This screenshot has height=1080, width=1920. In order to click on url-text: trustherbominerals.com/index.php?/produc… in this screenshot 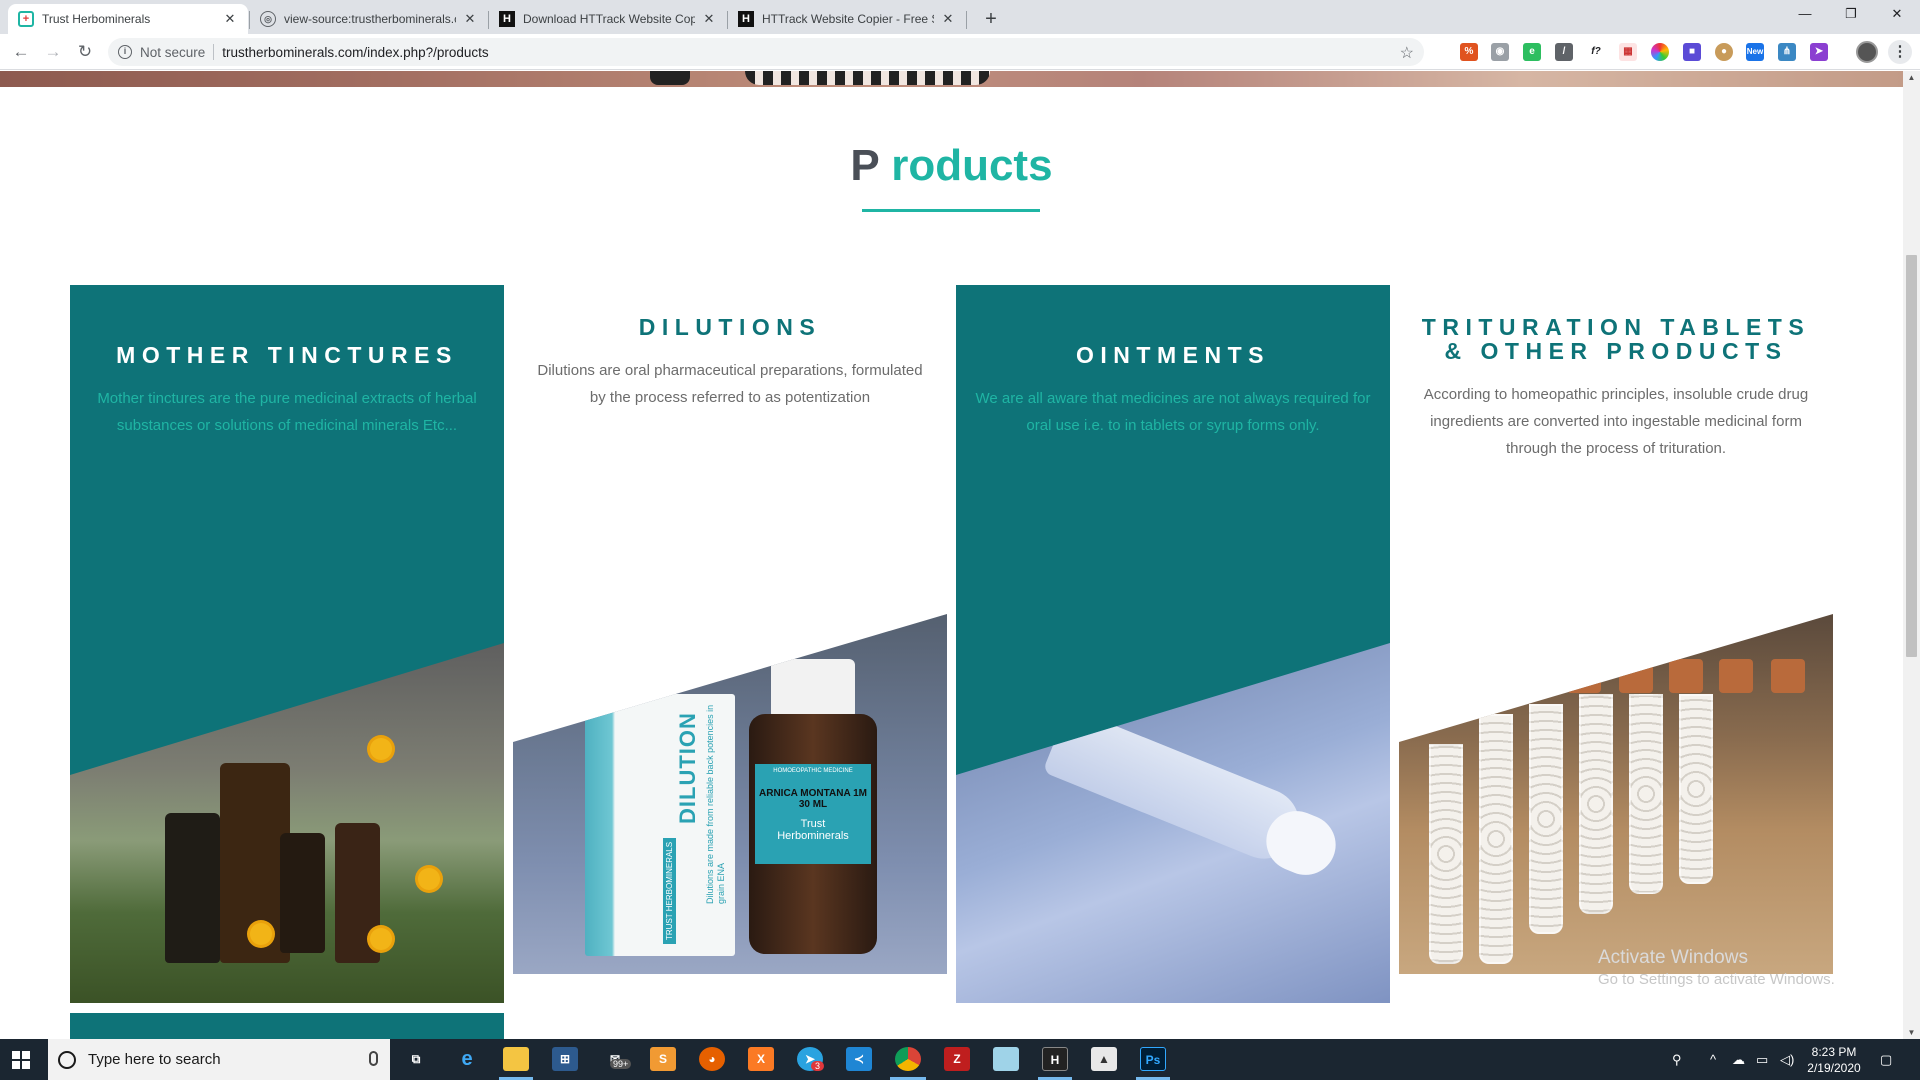, I will do `click(355, 52)`.